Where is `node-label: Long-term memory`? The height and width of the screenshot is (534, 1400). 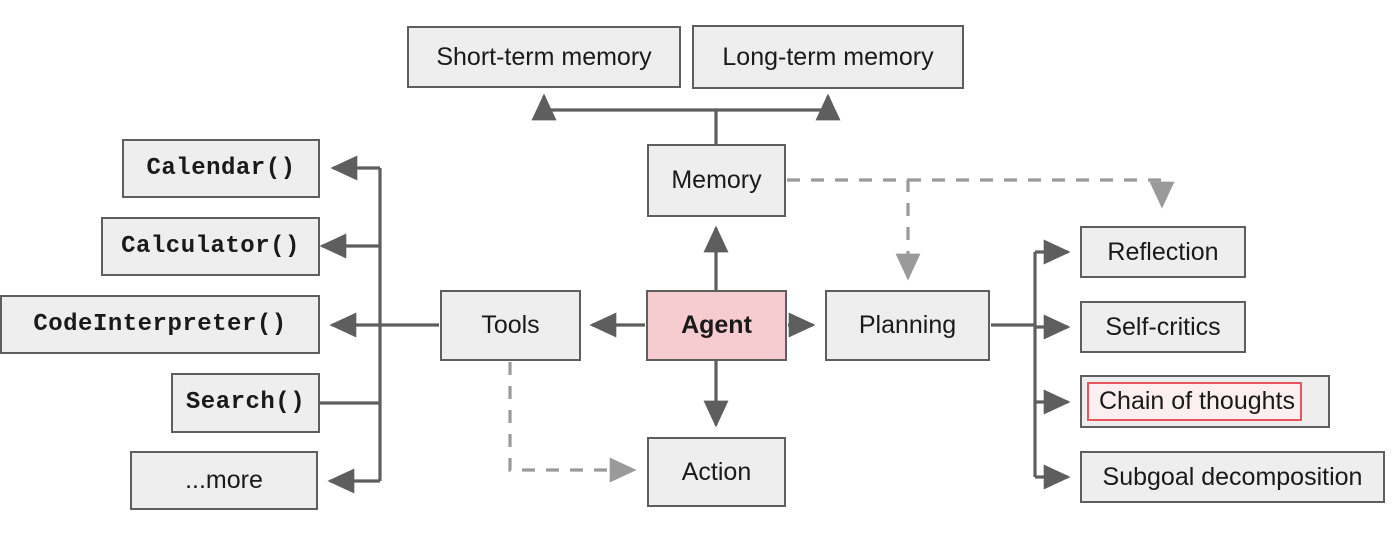 node-label: Long-term memory is located at coordinates (828, 56).